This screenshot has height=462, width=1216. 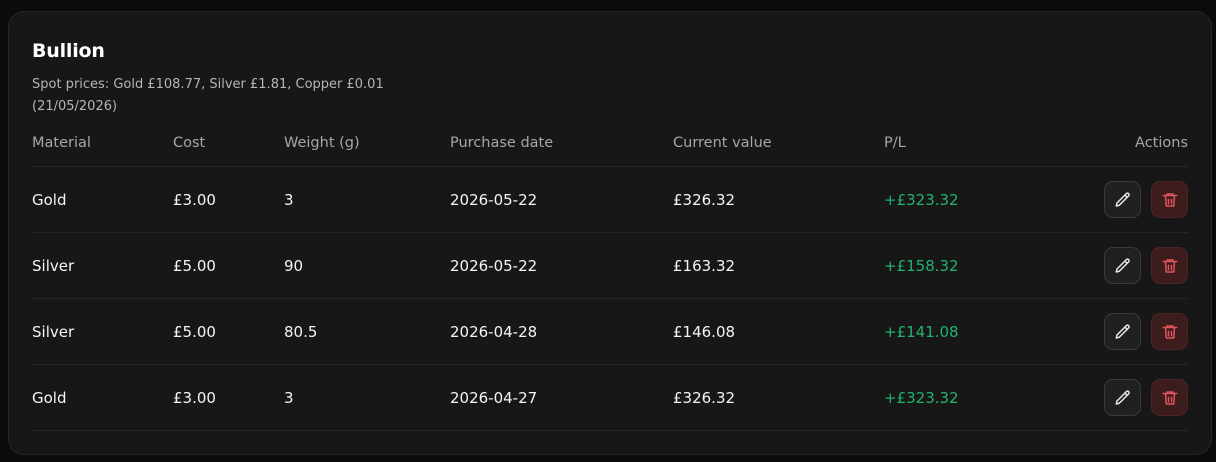 I want to click on column-header-material: Material, so click(x=61, y=143).